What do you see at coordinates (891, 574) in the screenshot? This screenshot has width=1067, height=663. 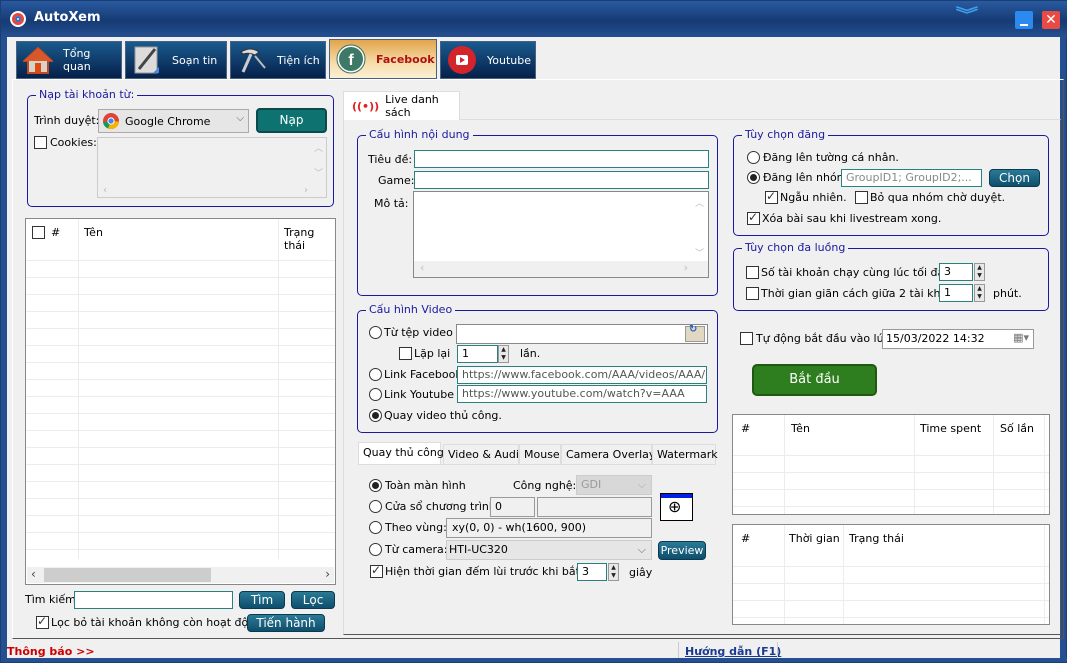 I see `log-table: # Thời gian Trạng thái` at bounding box center [891, 574].